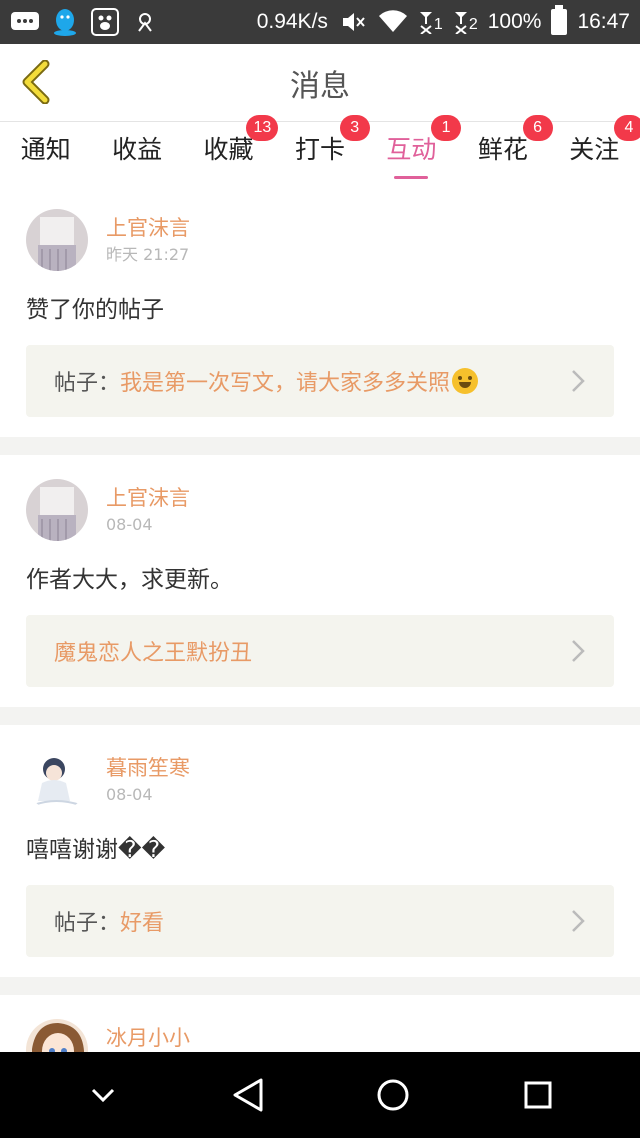 The image size is (640, 1138). Describe the element at coordinates (292, 21) in the screenshot. I see `net-speed: 0.94K/s` at that location.